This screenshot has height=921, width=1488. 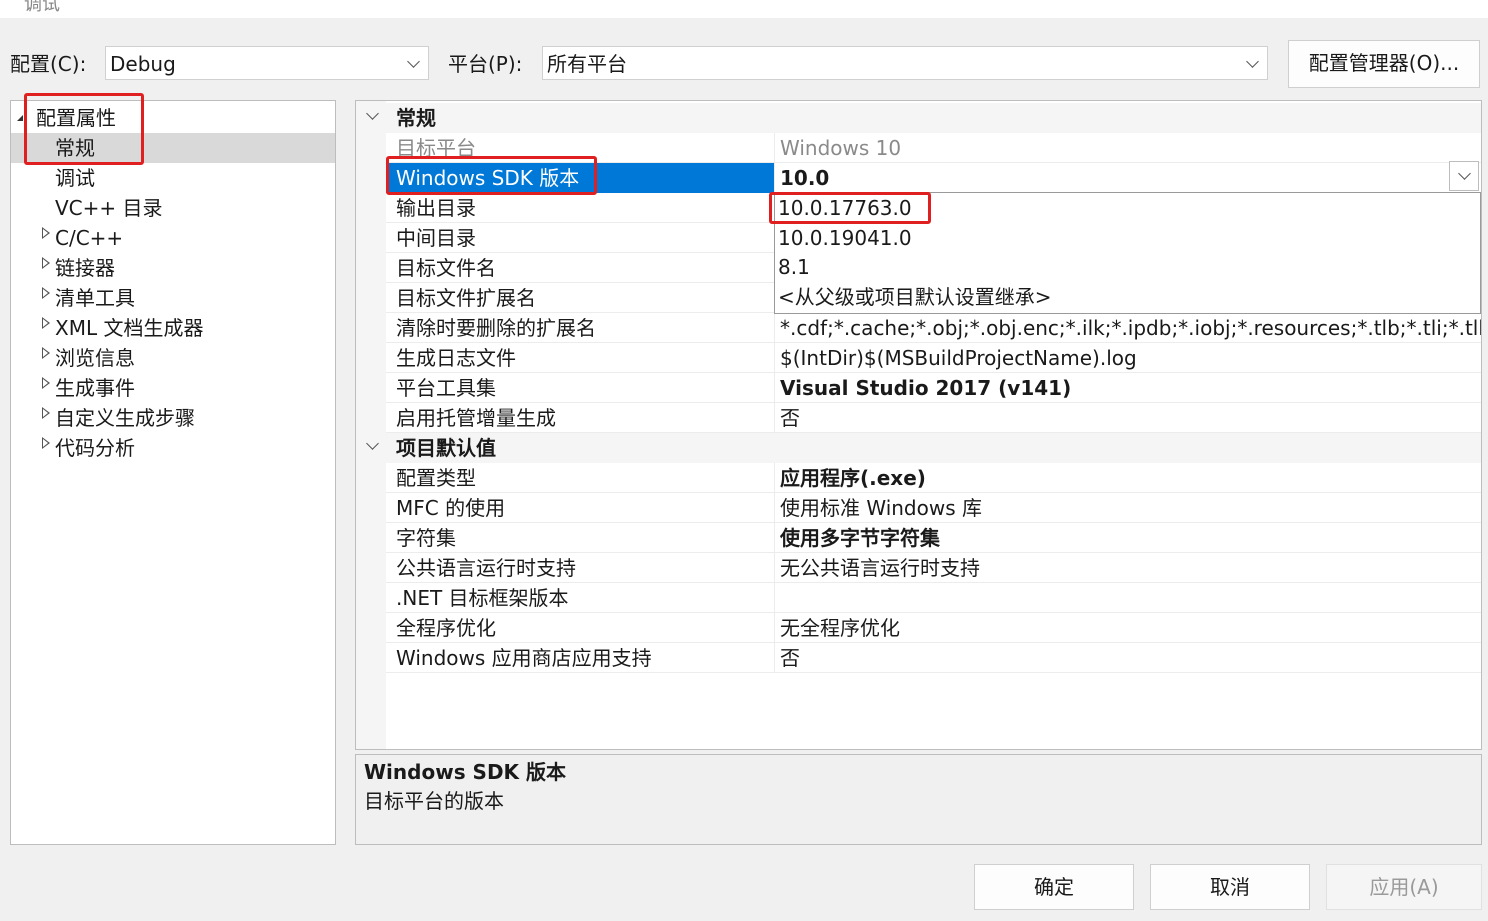 What do you see at coordinates (486, 568) in the screenshot?
I see `property-name: 公共语言运行时支持` at bounding box center [486, 568].